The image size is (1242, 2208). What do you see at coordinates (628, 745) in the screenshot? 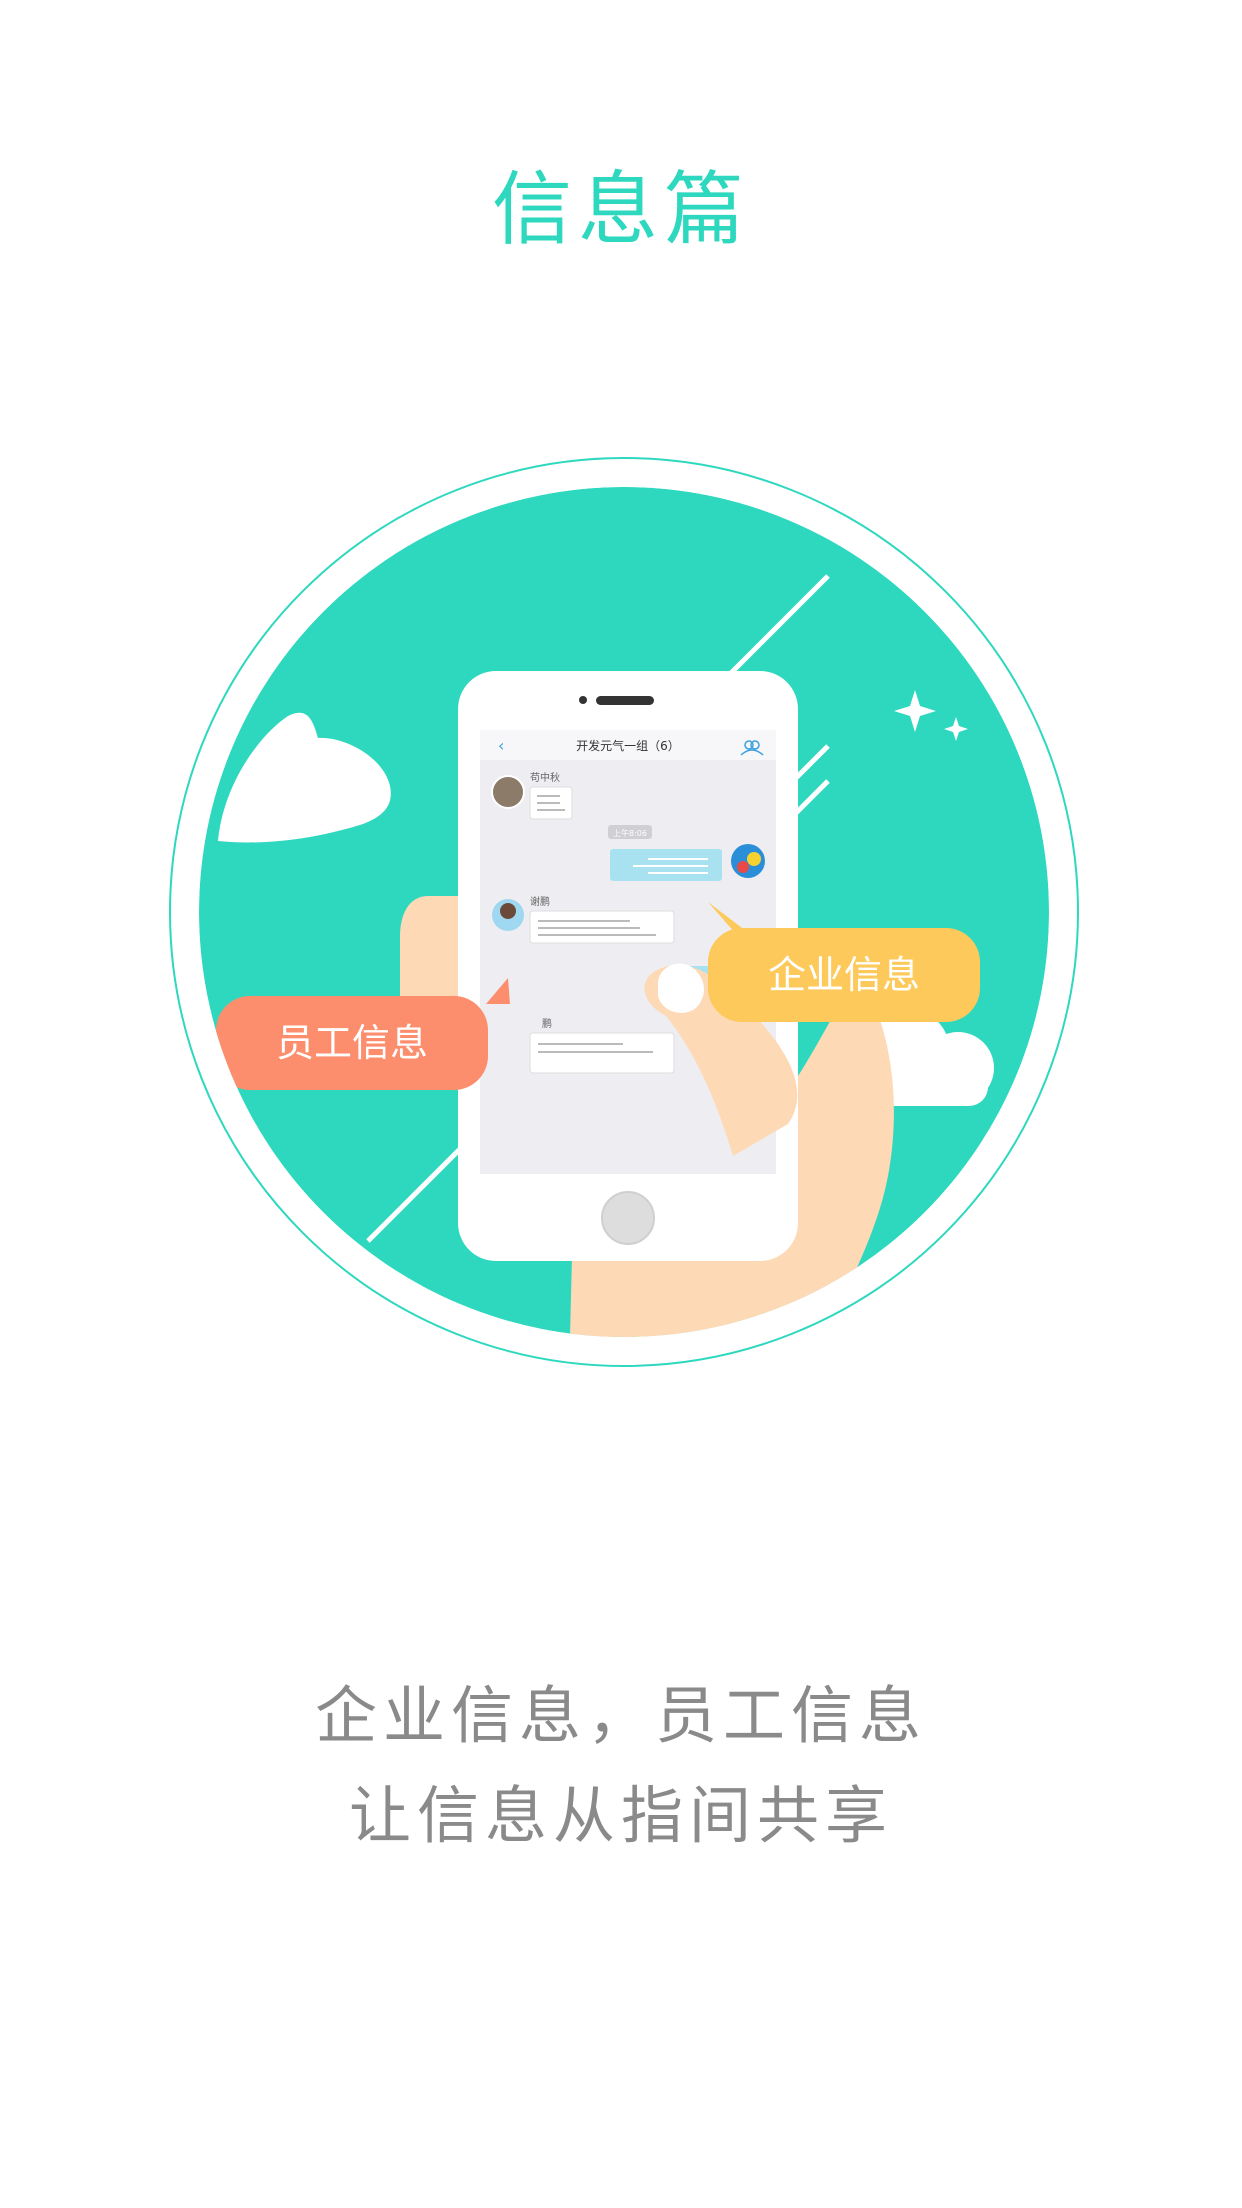
I see `chat-title: 开发元气一组（6）` at bounding box center [628, 745].